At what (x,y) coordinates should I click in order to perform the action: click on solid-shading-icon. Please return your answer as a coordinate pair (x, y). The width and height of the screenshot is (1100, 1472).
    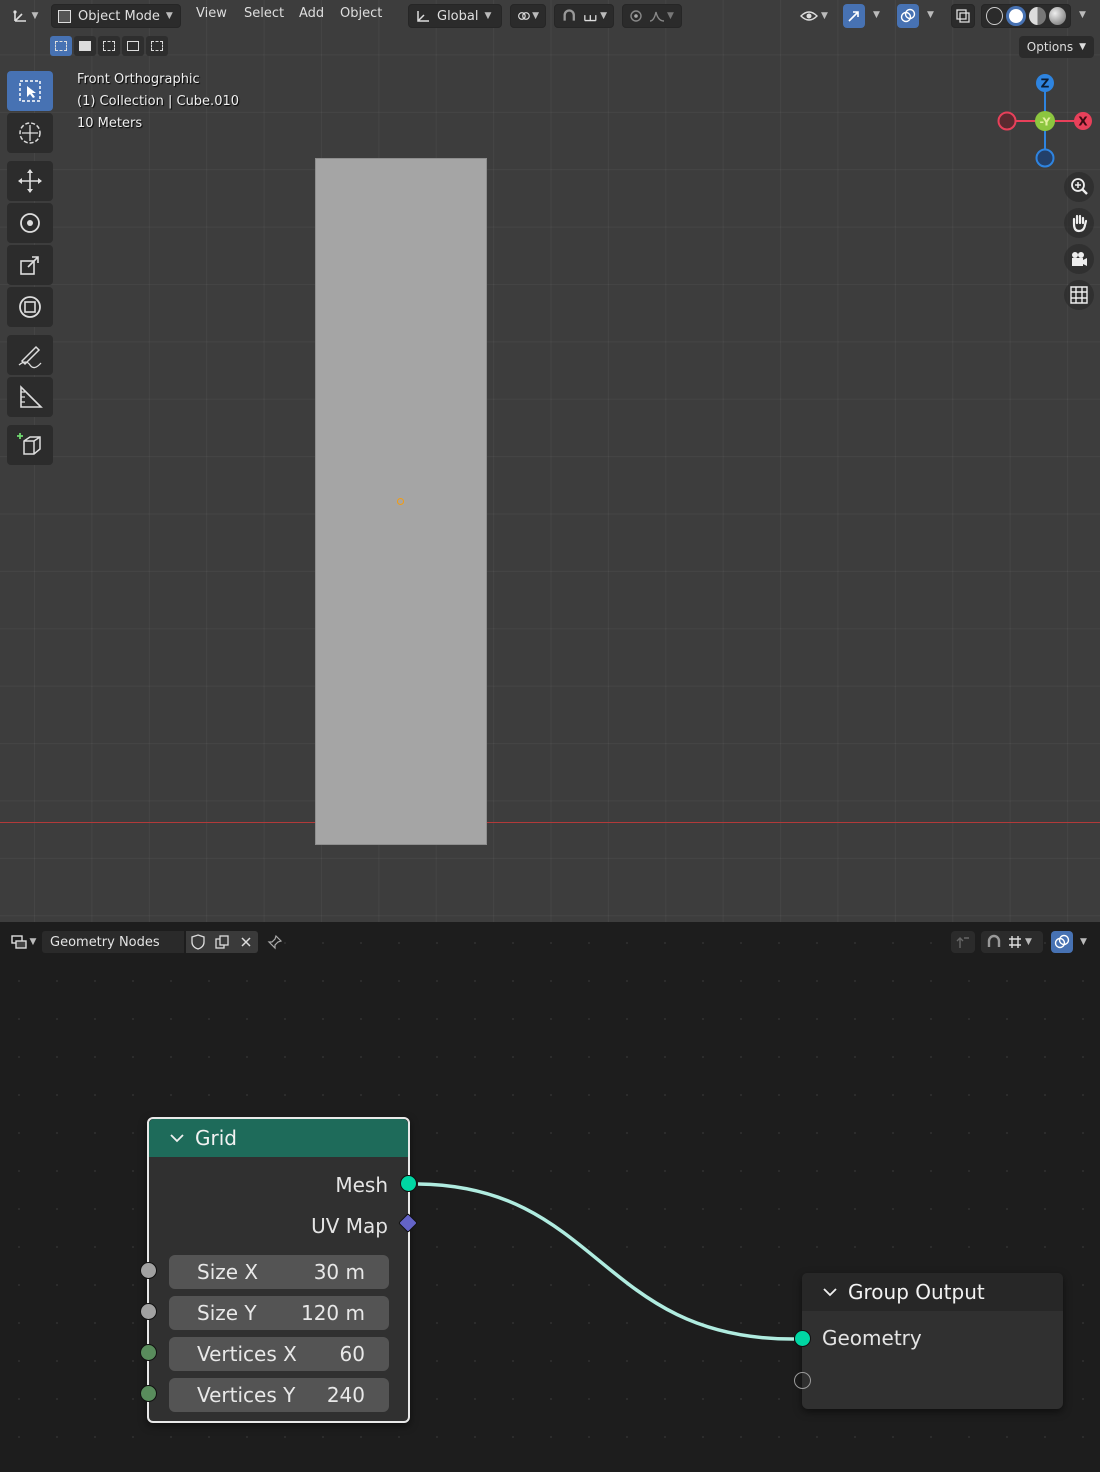
    Looking at the image, I should click on (1016, 16).